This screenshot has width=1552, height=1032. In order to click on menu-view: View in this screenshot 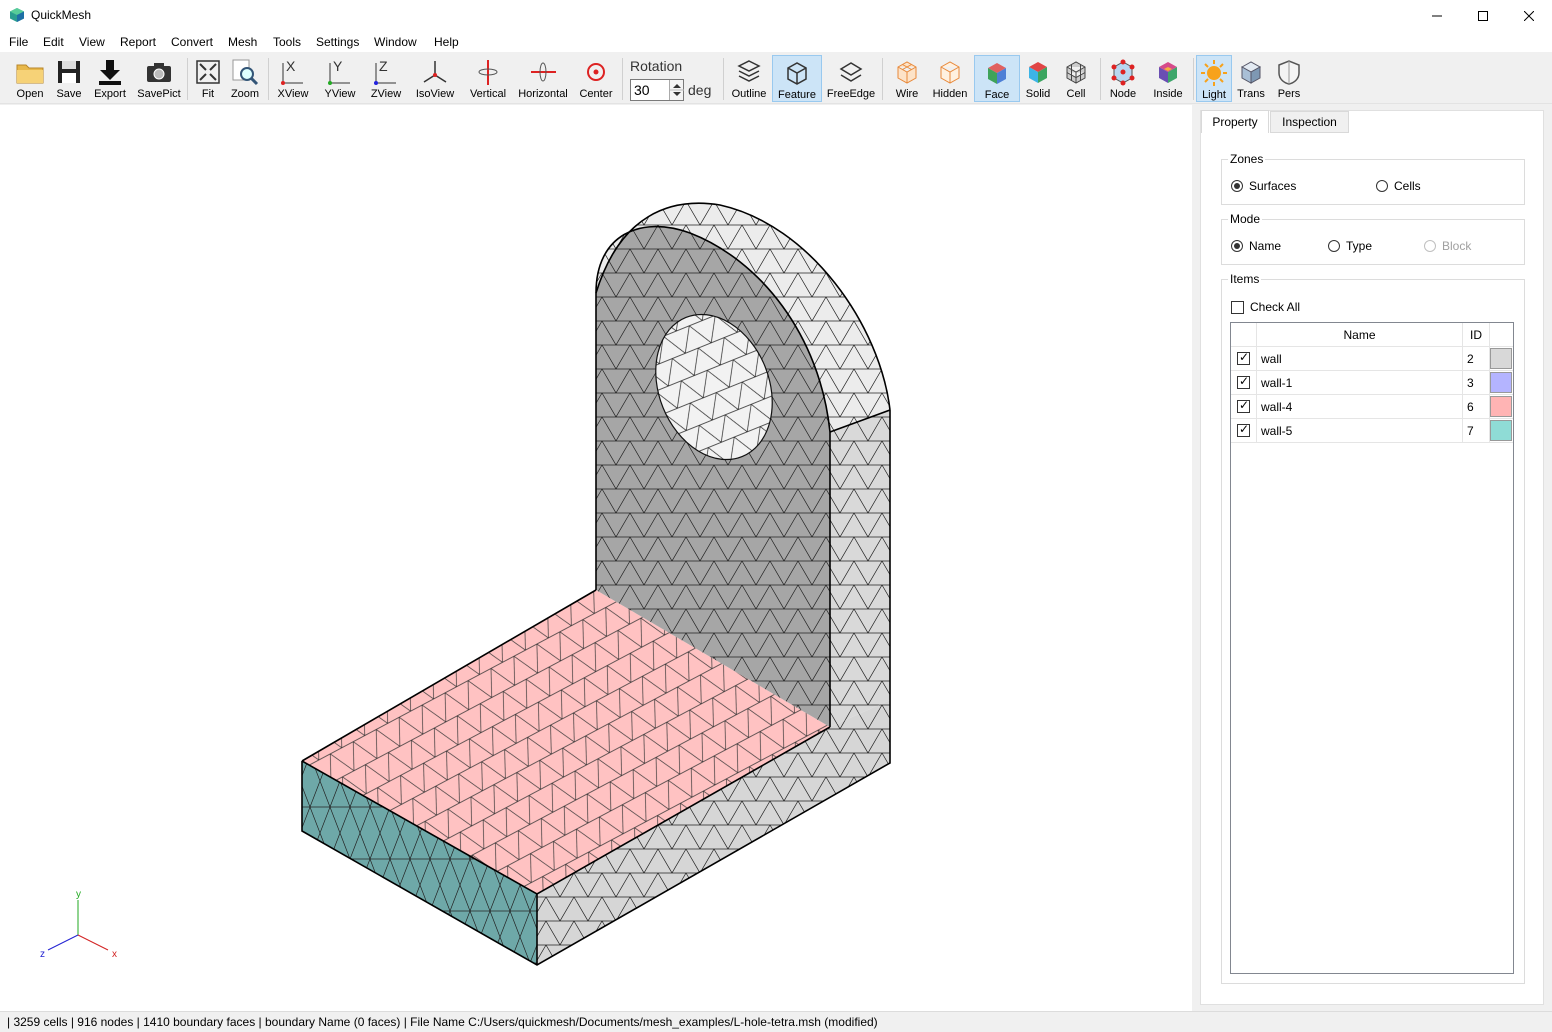, I will do `click(92, 42)`.